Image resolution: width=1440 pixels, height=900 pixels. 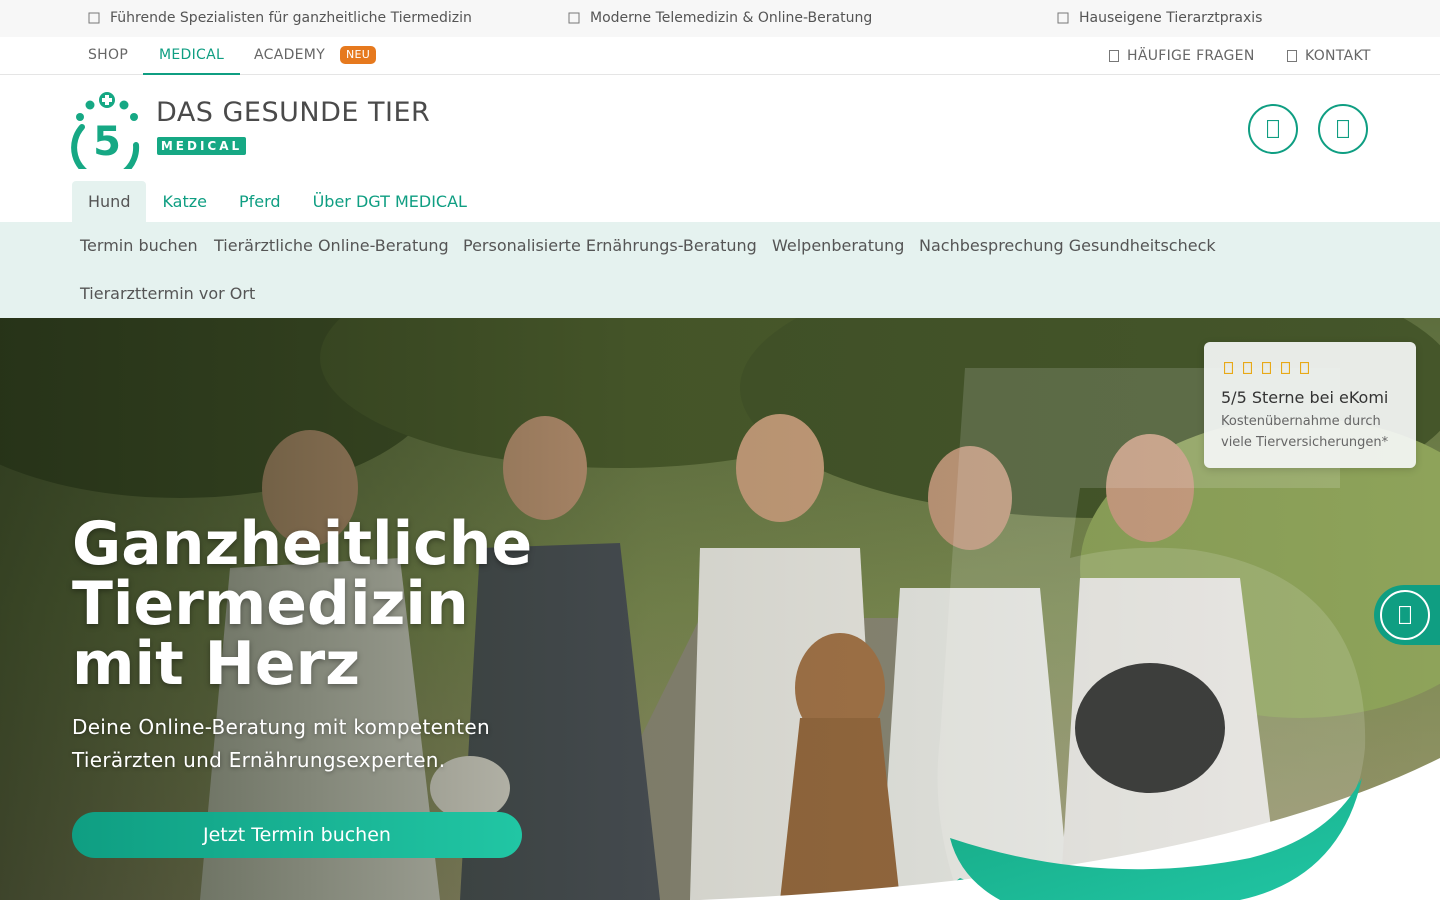 I want to click on nav-academy: ACADEMY, so click(x=289, y=56).